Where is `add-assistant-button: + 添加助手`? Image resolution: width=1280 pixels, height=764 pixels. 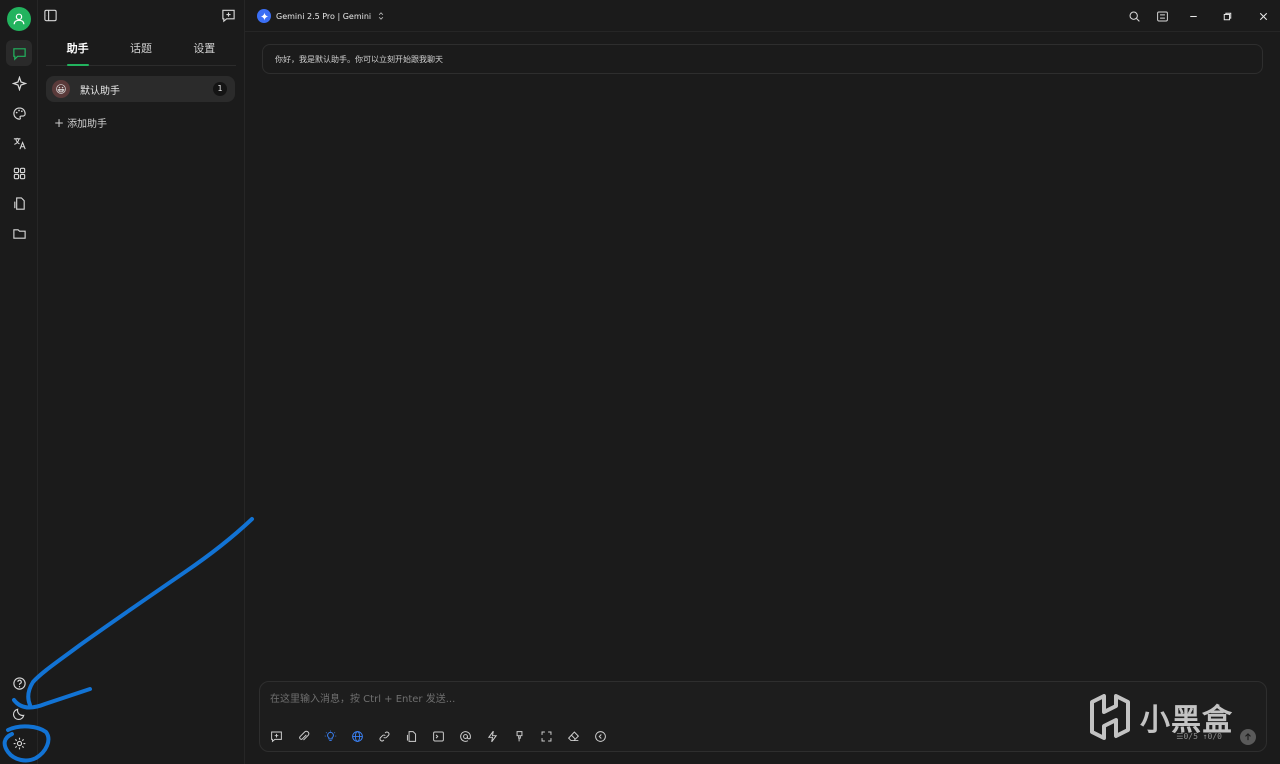
add-assistant-button: + 添加助手 is located at coordinates (80, 122).